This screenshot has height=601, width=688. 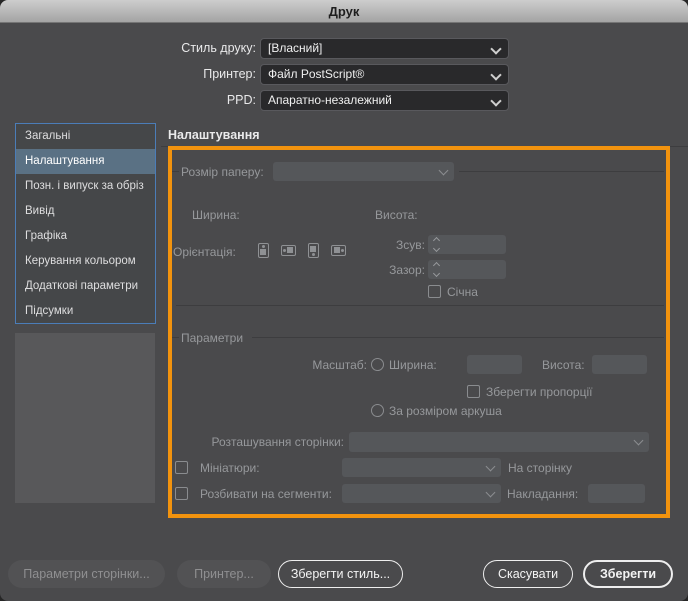 I want to click on scale-width-label: Ширина:, so click(x=413, y=365).